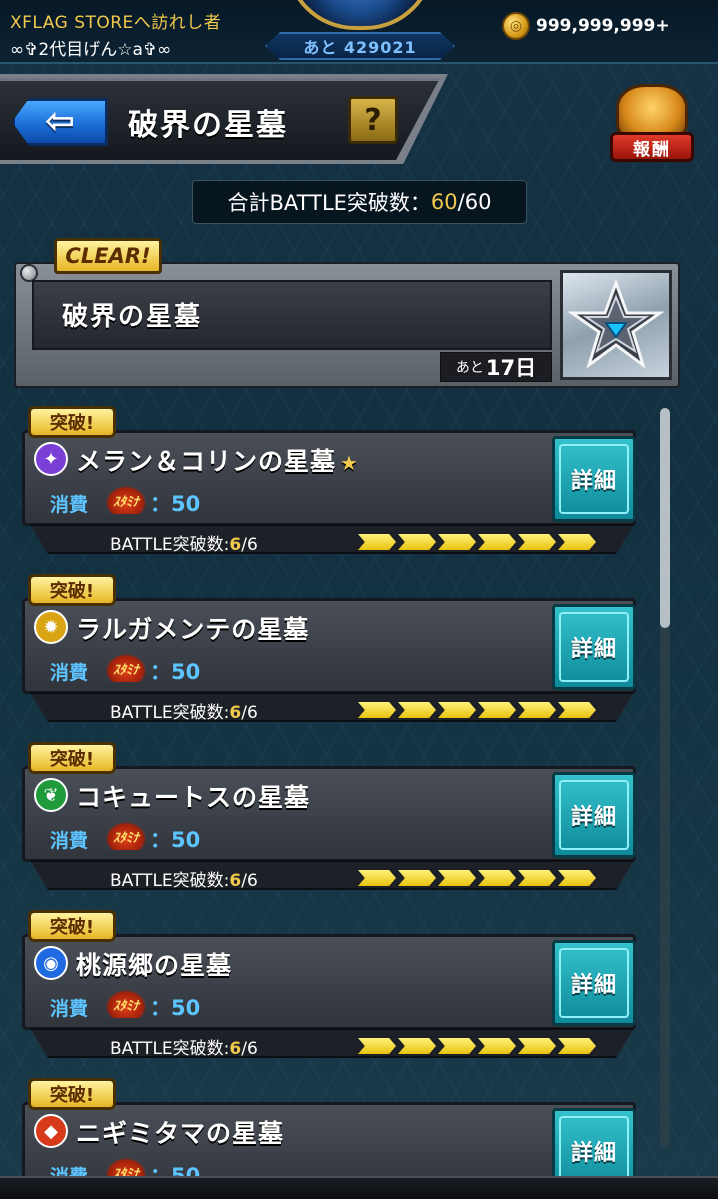  Describe the element at coordinates (652, 147) in the screenshot. I see `reward-label: 報酬` at that location.